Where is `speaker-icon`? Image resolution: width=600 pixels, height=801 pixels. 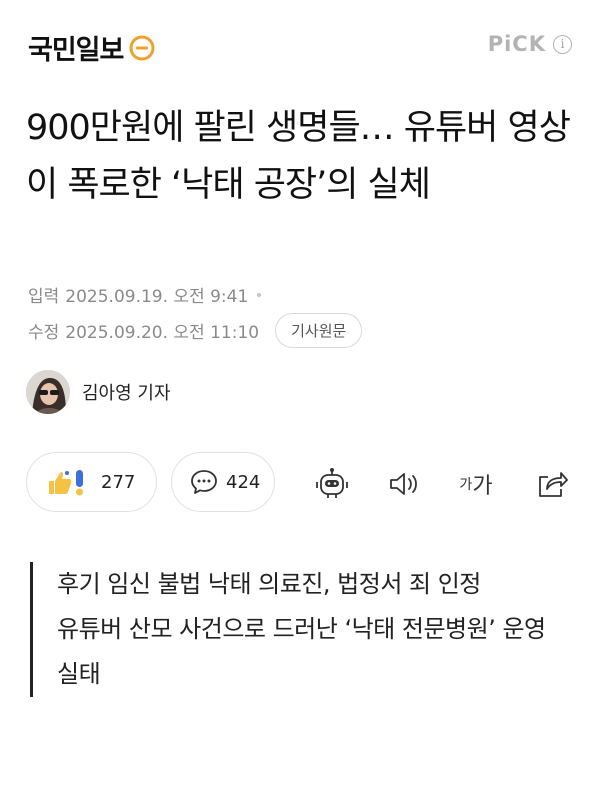
speaker-icon is located at coordinates (403, 484).